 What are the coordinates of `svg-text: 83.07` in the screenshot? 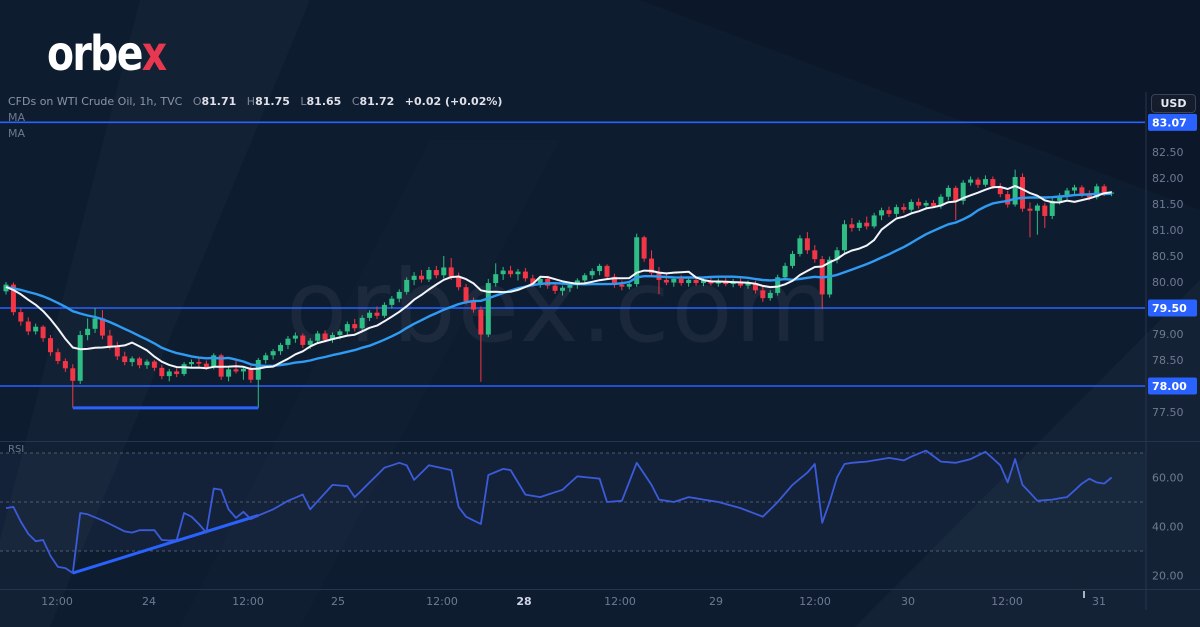 It's located at (1169, 122).